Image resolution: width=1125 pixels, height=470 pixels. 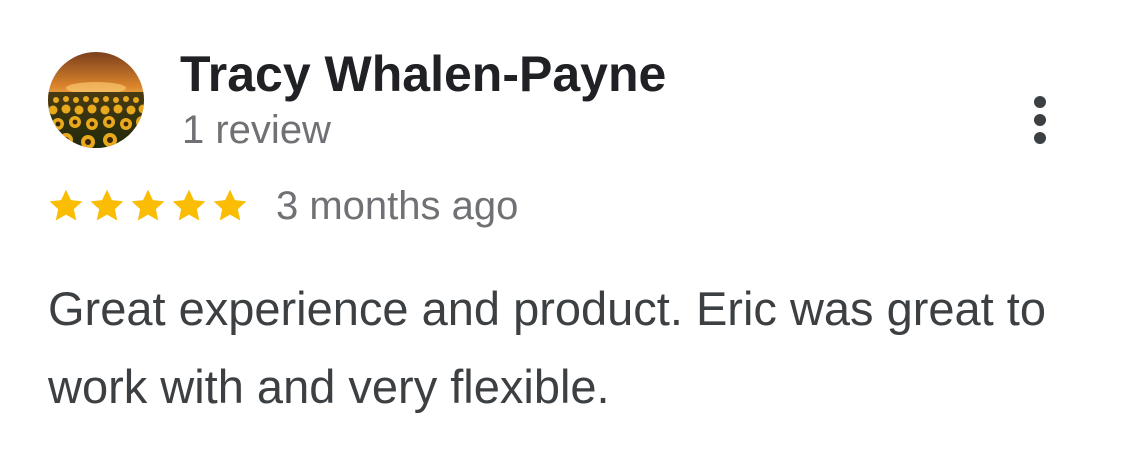 I want to click on avatar, so click(x=96, y=100).